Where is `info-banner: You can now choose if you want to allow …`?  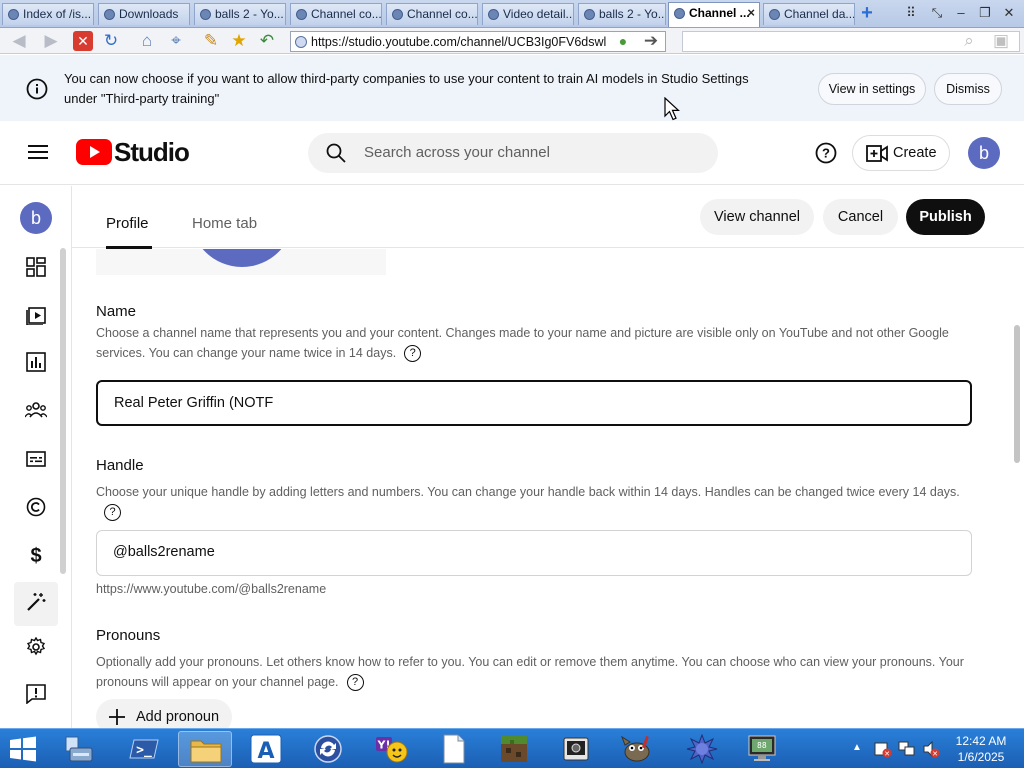
info-banner: You can now choose if you want to allow … is located at coordinates (512, 88).